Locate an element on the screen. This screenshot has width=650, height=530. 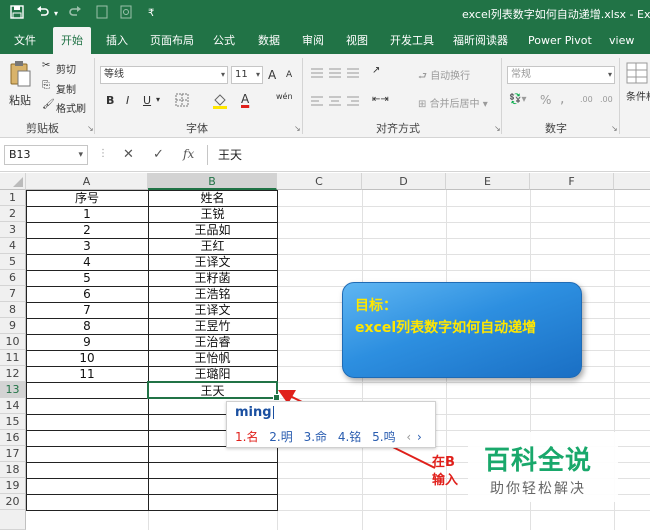
row-header: 6 is located at coordinates (13, 278).